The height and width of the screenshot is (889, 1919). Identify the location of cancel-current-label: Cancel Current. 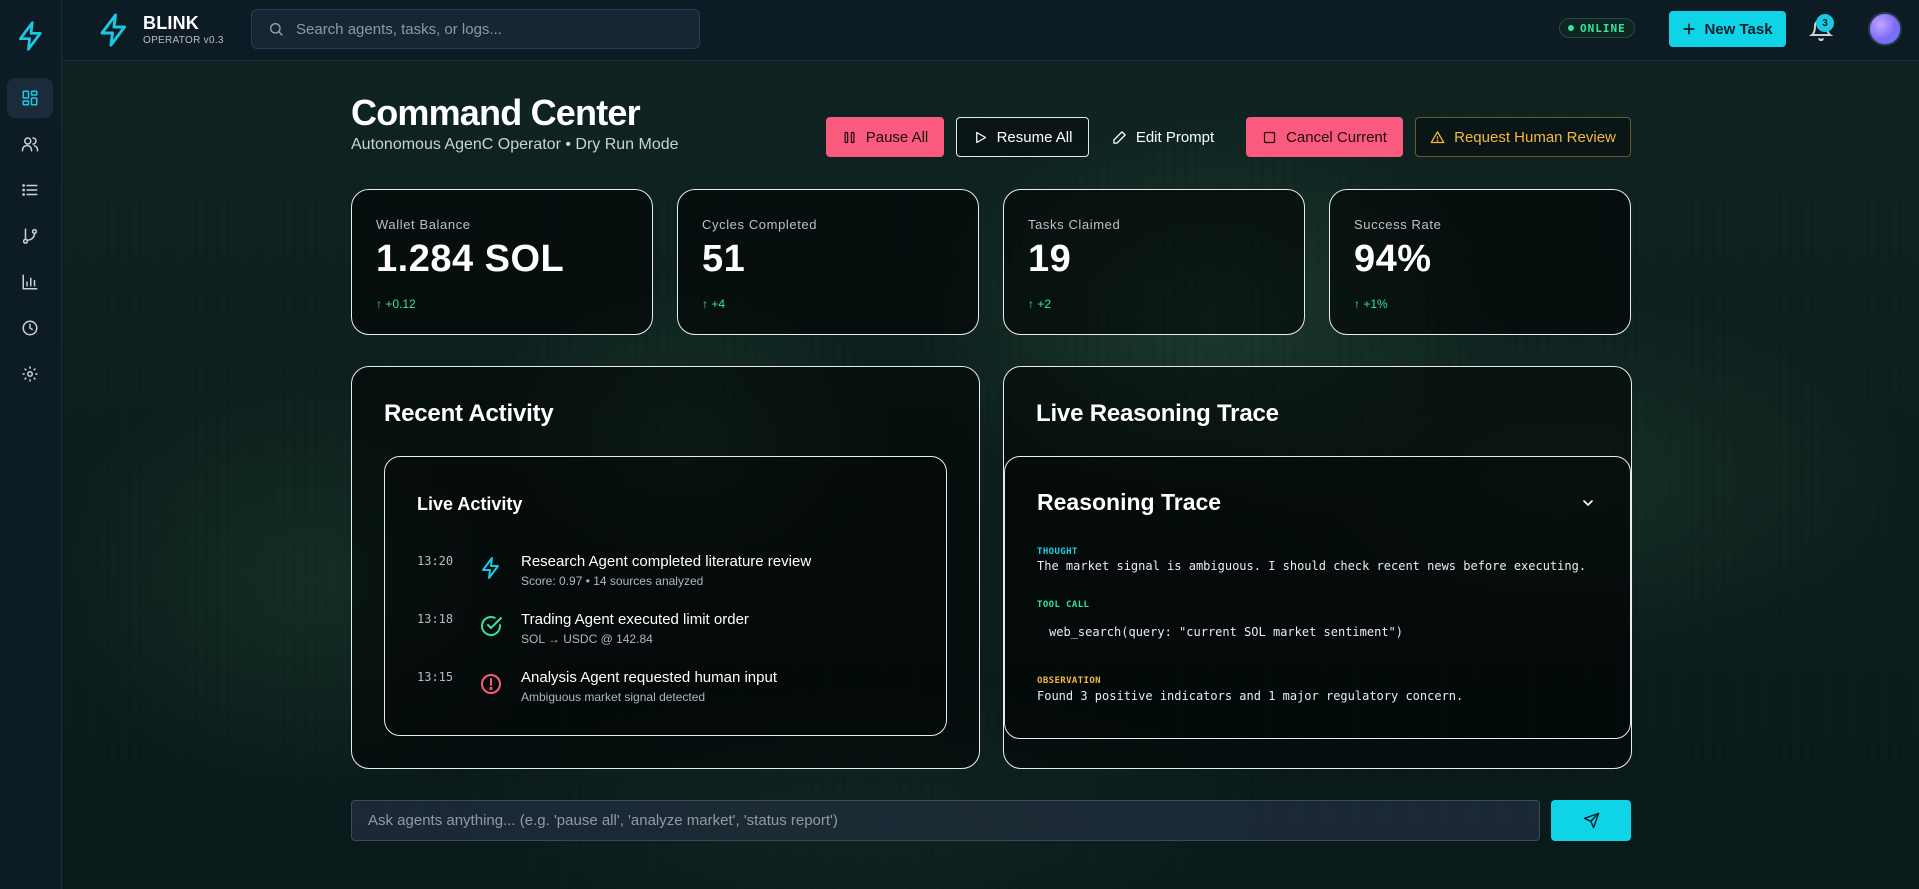
(1336, 137).